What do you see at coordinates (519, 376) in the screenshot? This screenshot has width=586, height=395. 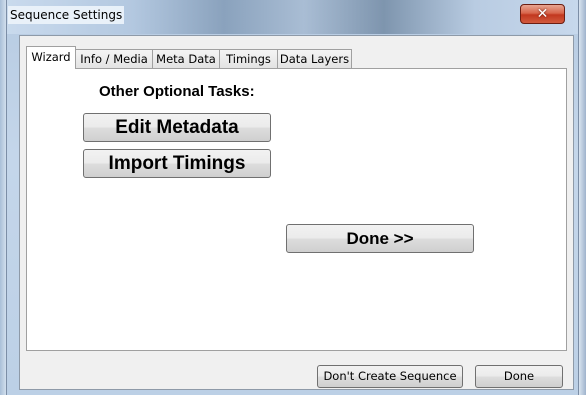 I see `done-button: Done` at bounding box center [519, 376].